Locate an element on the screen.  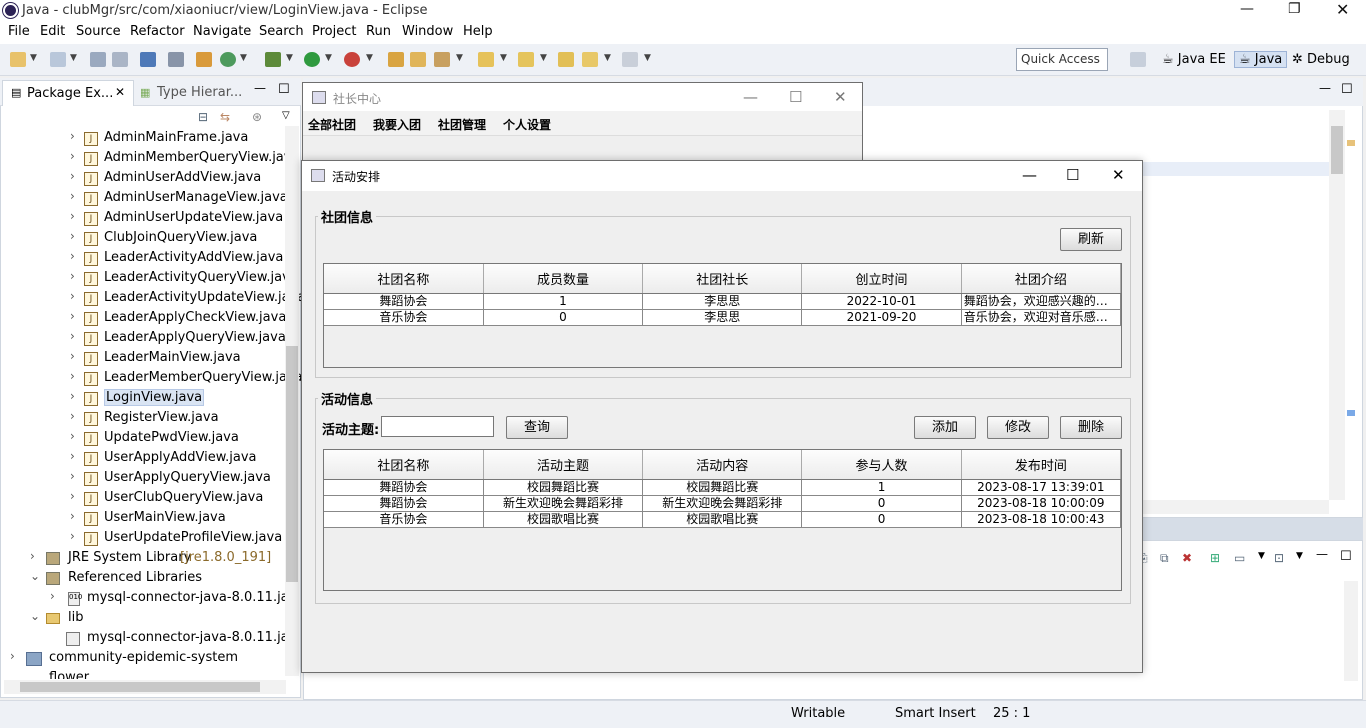
tree-project-item: flower is located at coordinates (150, 674).